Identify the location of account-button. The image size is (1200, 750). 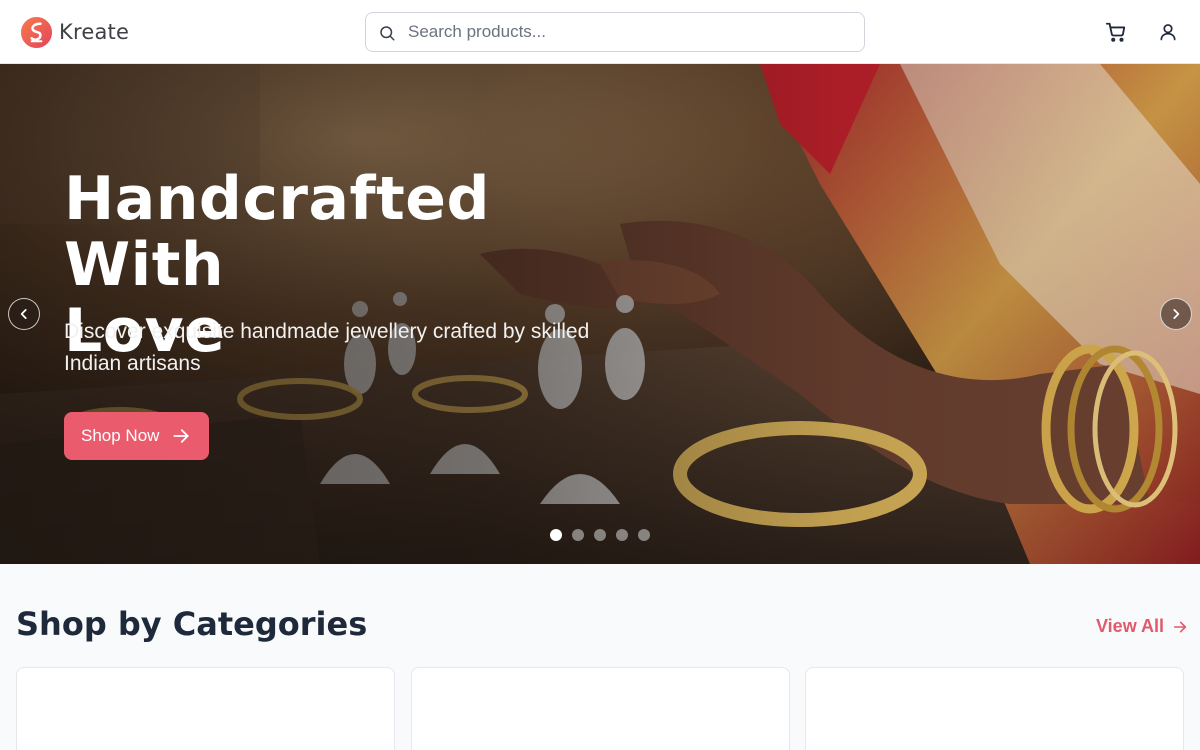
(1168, 32).